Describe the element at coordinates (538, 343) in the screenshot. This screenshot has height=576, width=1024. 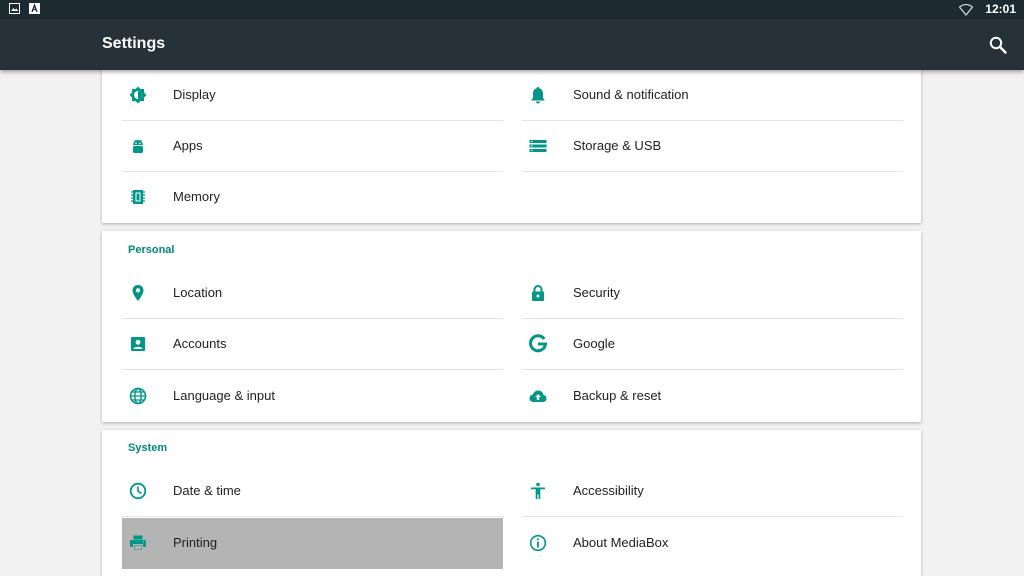
I see `google-g-icon` at that location.